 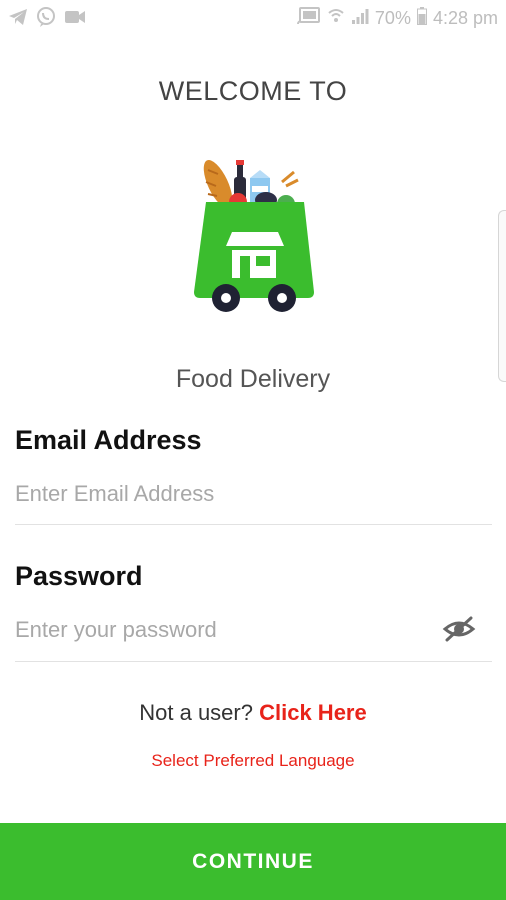 What do you see at coordinates (392, 18) in the screenshot?
I see `battery-percent: 70%` at bounding box center [392, 18].